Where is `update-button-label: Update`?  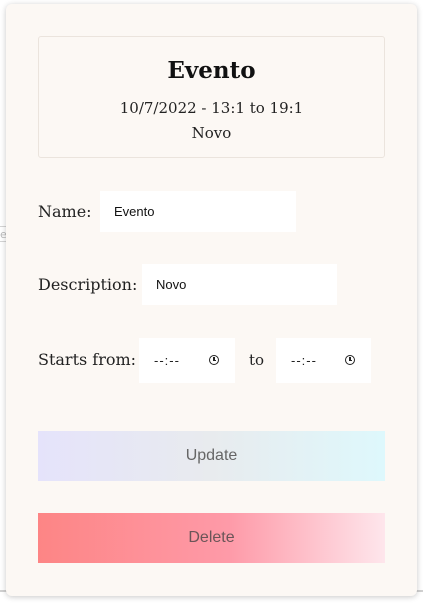 update-button-label: Update is located at coordinates (211, 455).